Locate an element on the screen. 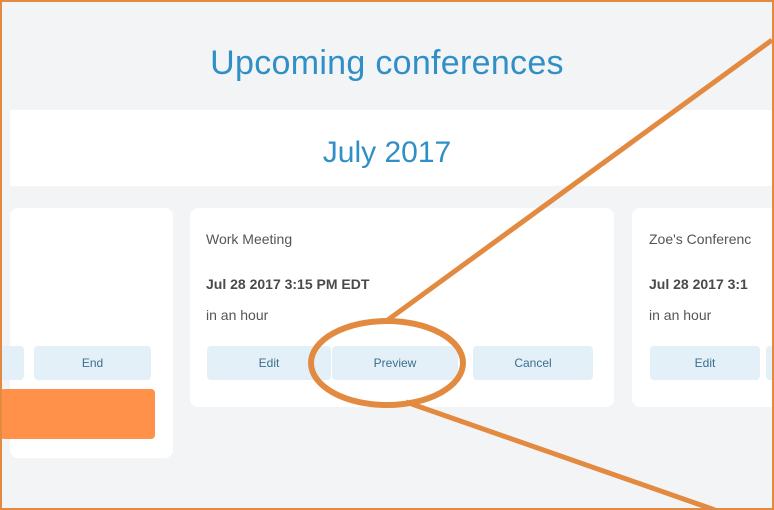 The width and height of the screenshot is (774, 510). callout-line-lower is located at coordinates (560, 454).